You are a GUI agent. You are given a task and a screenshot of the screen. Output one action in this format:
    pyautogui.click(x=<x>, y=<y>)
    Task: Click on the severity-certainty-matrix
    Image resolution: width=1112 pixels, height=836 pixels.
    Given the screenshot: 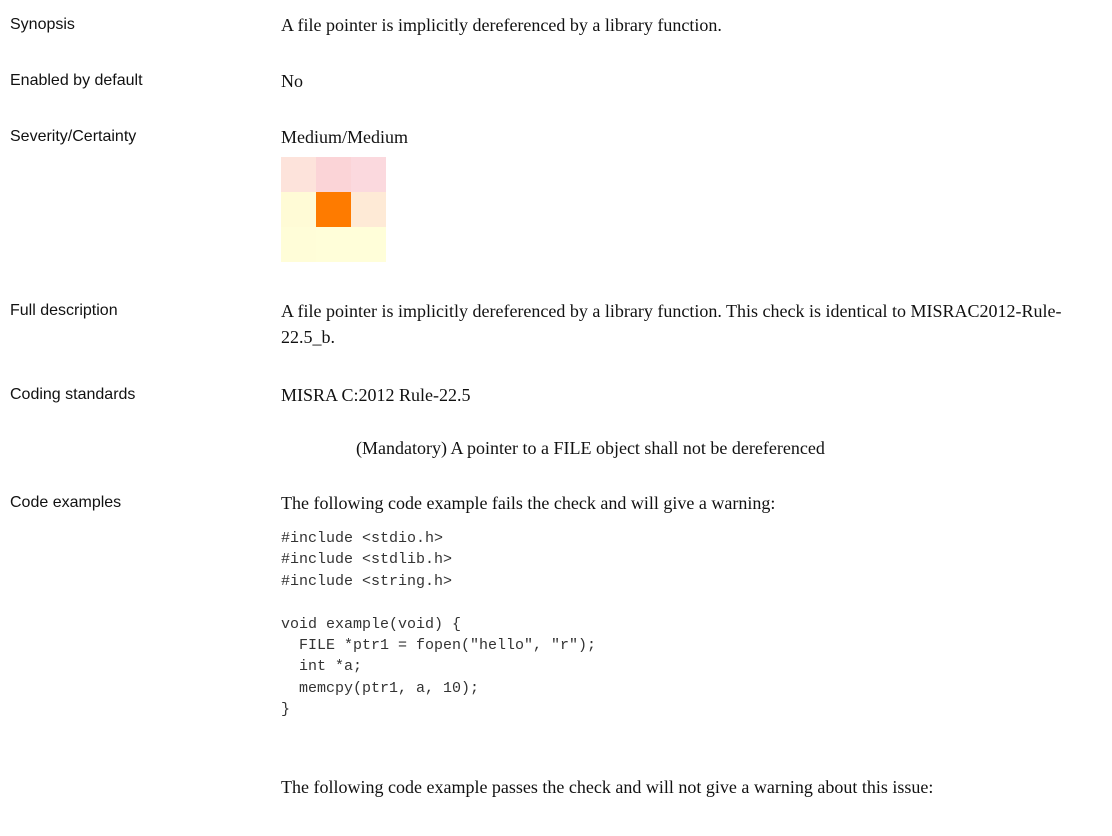 What is the action you would take?
    pyautogui.click(x=333, y=209)
    